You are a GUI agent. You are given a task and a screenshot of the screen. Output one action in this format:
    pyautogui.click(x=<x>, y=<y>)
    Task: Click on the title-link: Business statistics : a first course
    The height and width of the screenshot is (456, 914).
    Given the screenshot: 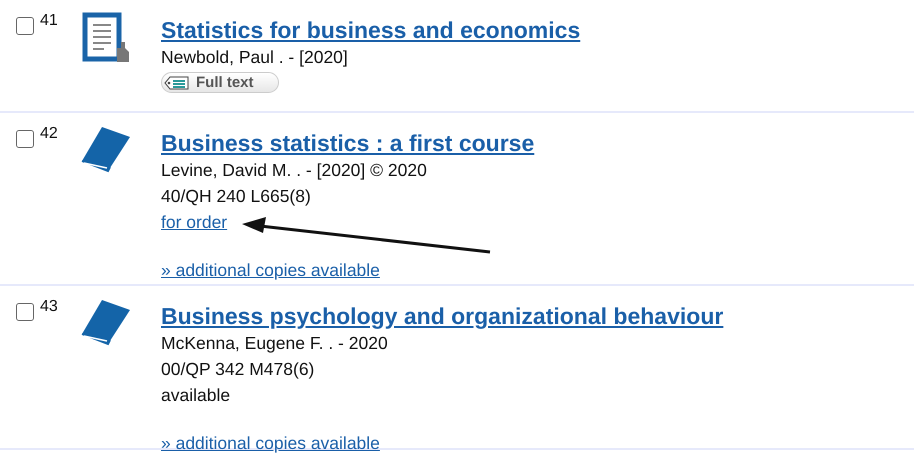 What is the action you would take?
    pyautogui.click(x=347, y=143)
    